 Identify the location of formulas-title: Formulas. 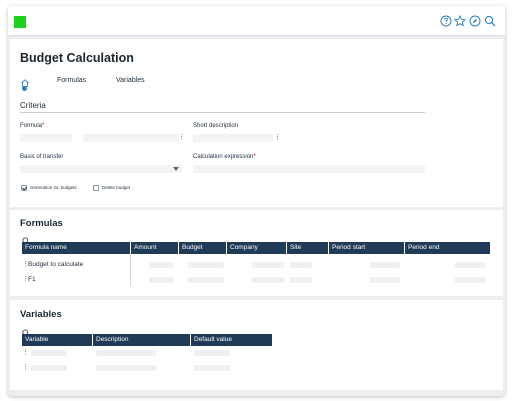
(41, 223).